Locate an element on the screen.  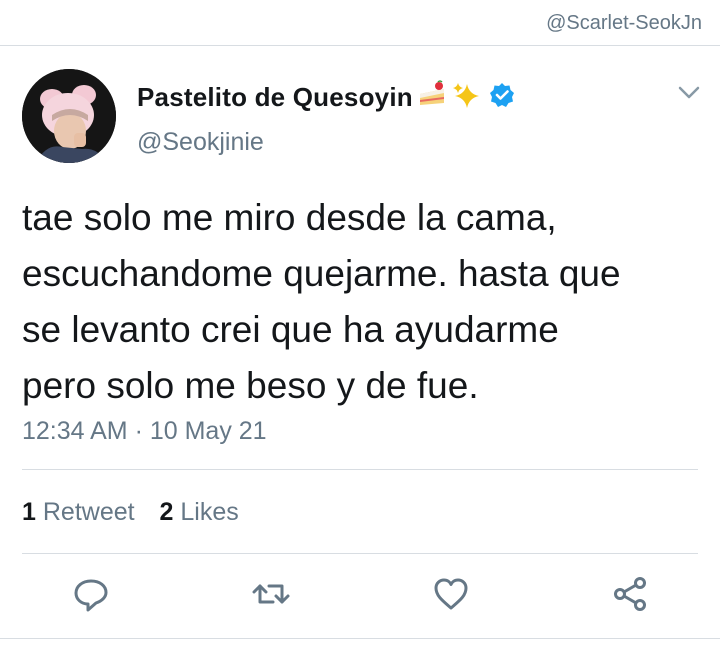
top-divider is located at coordinates (360, 45).